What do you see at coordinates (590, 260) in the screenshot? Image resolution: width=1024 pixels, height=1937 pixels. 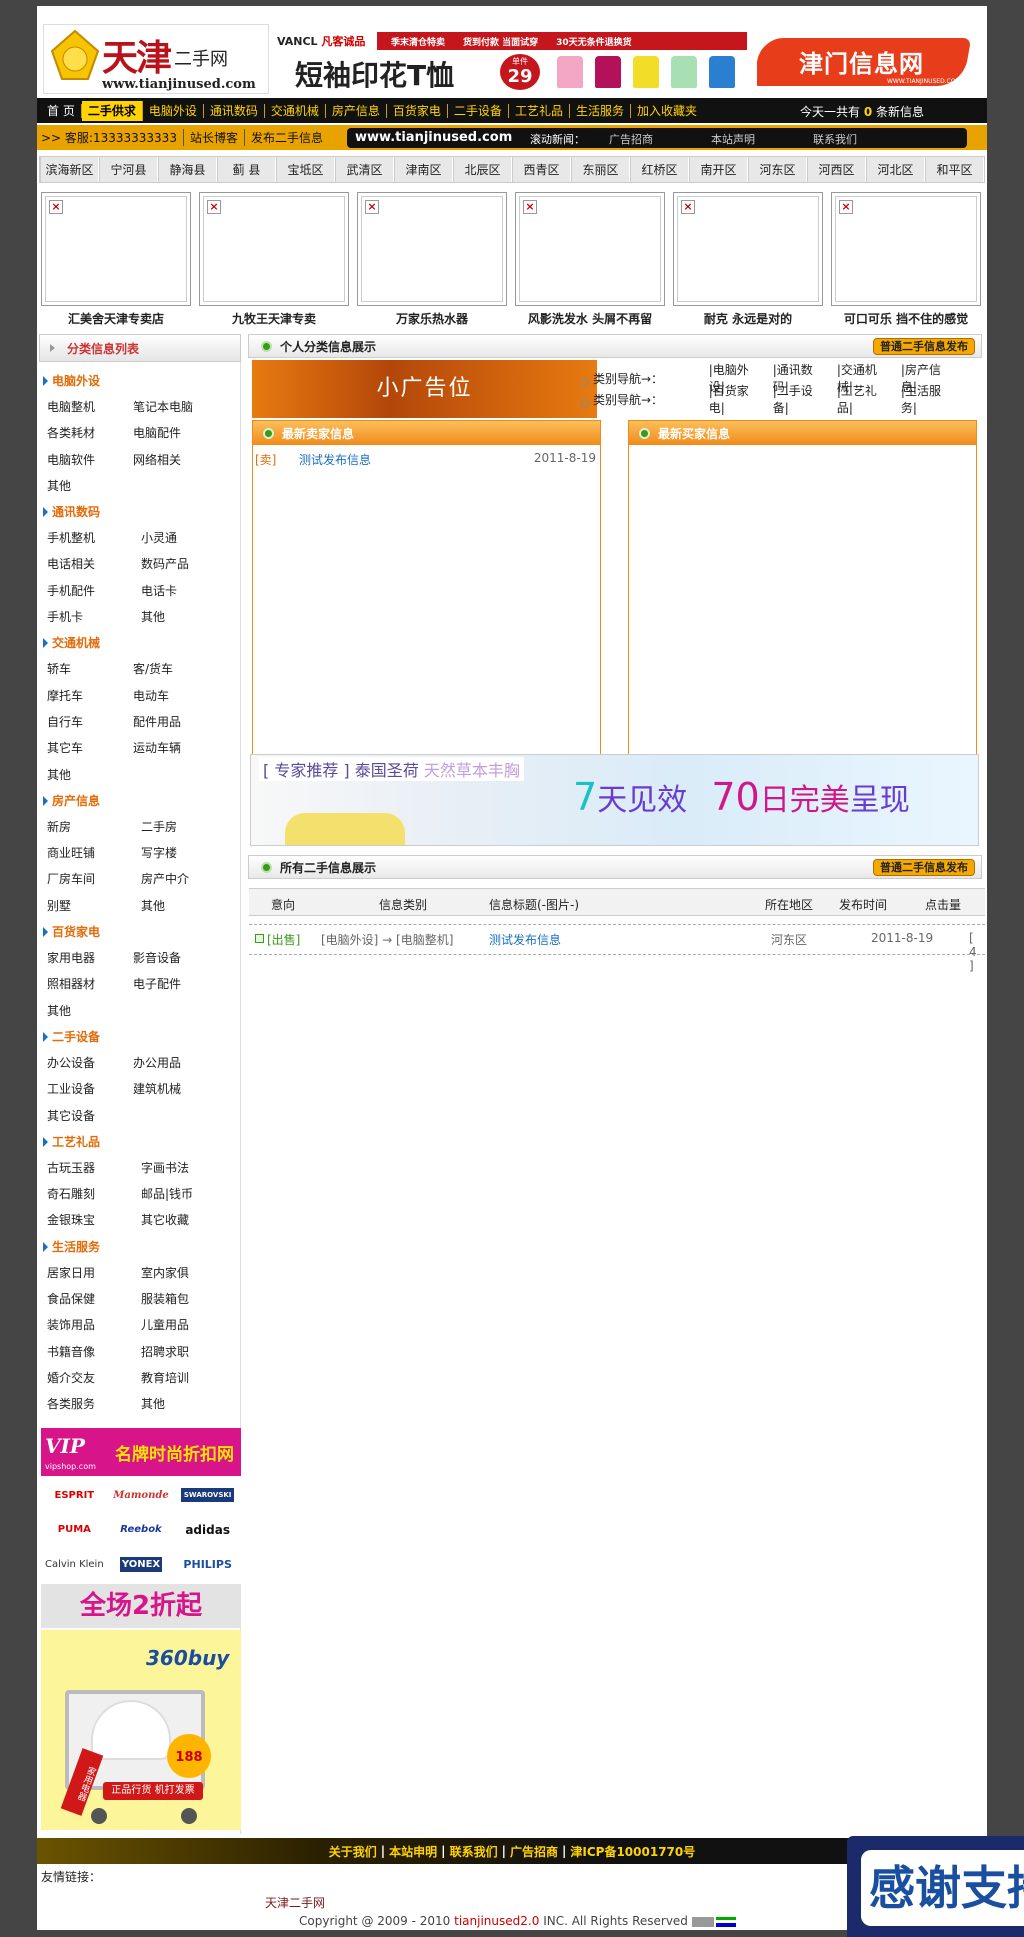 I see `image-ad: × 风影洗发水 头屑不再留` at bounding box center [590, 260].